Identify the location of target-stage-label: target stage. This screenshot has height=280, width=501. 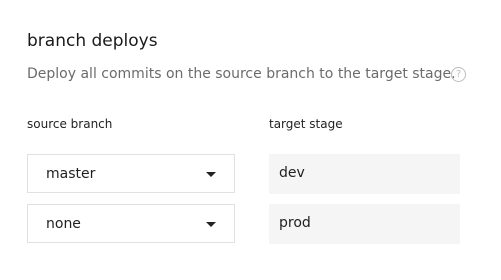
(306, 124).